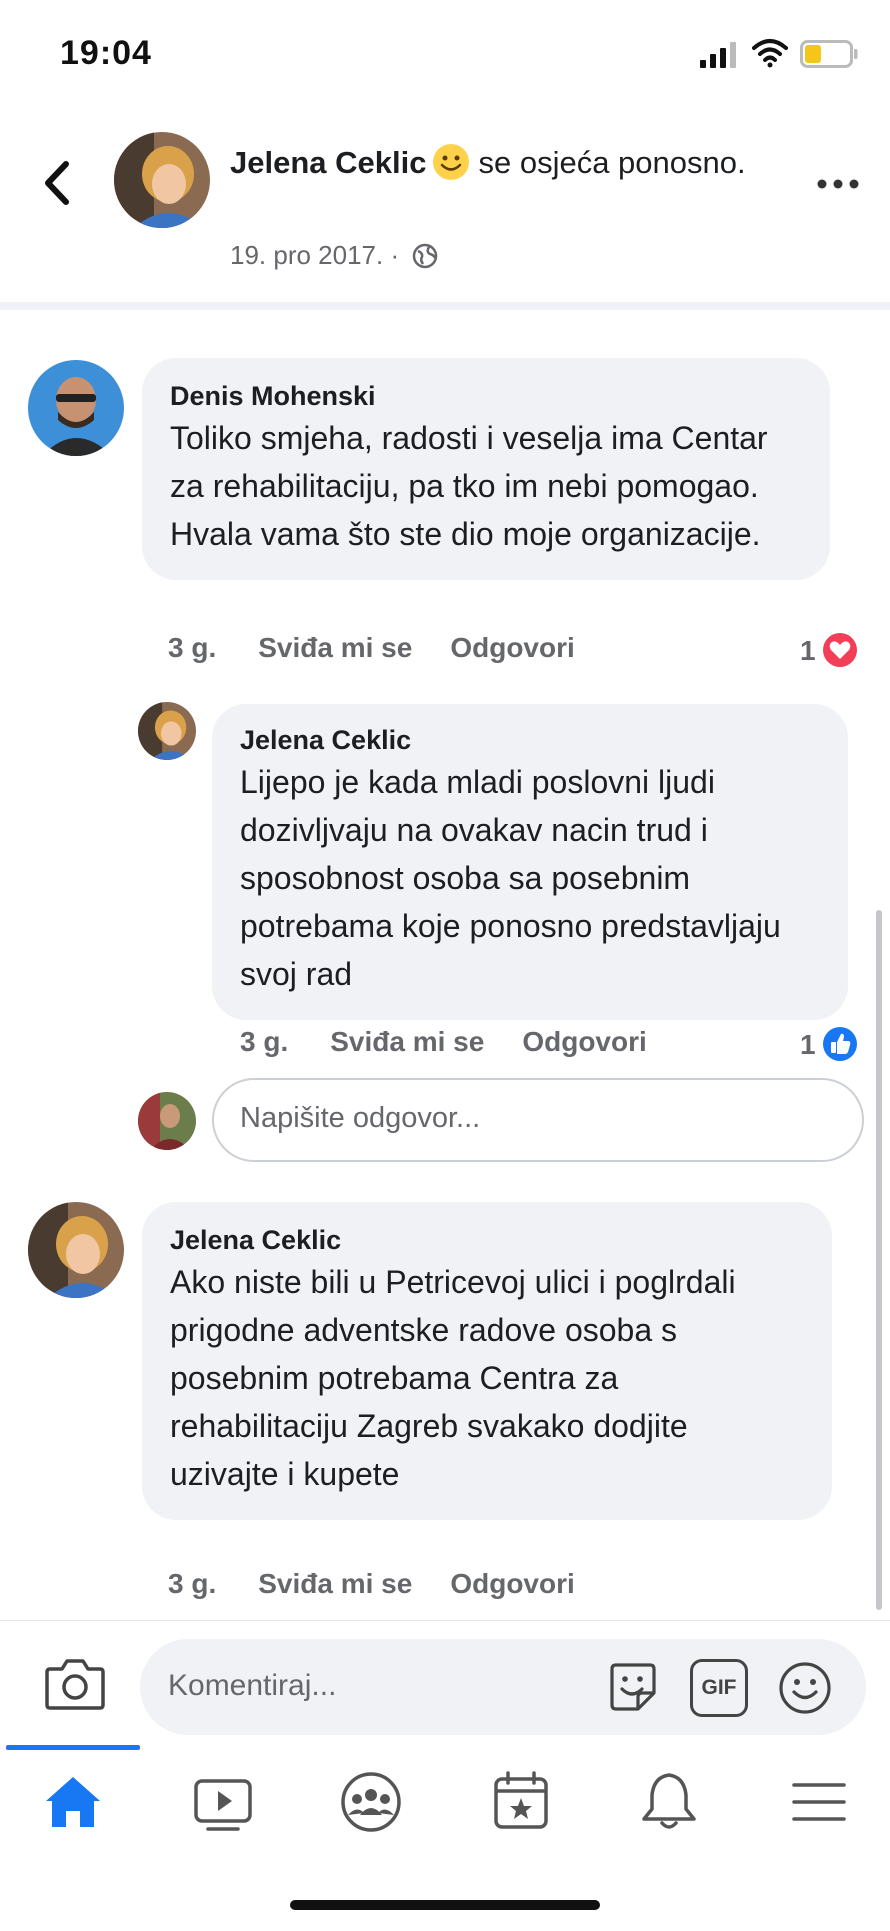 Image resolution: width=890 pixels, height=1931 pixels. What do you see at coordinates (719, 1688) in the screenshot?
I see `gif-icon: GIF` at bounding box center [719, 1688].